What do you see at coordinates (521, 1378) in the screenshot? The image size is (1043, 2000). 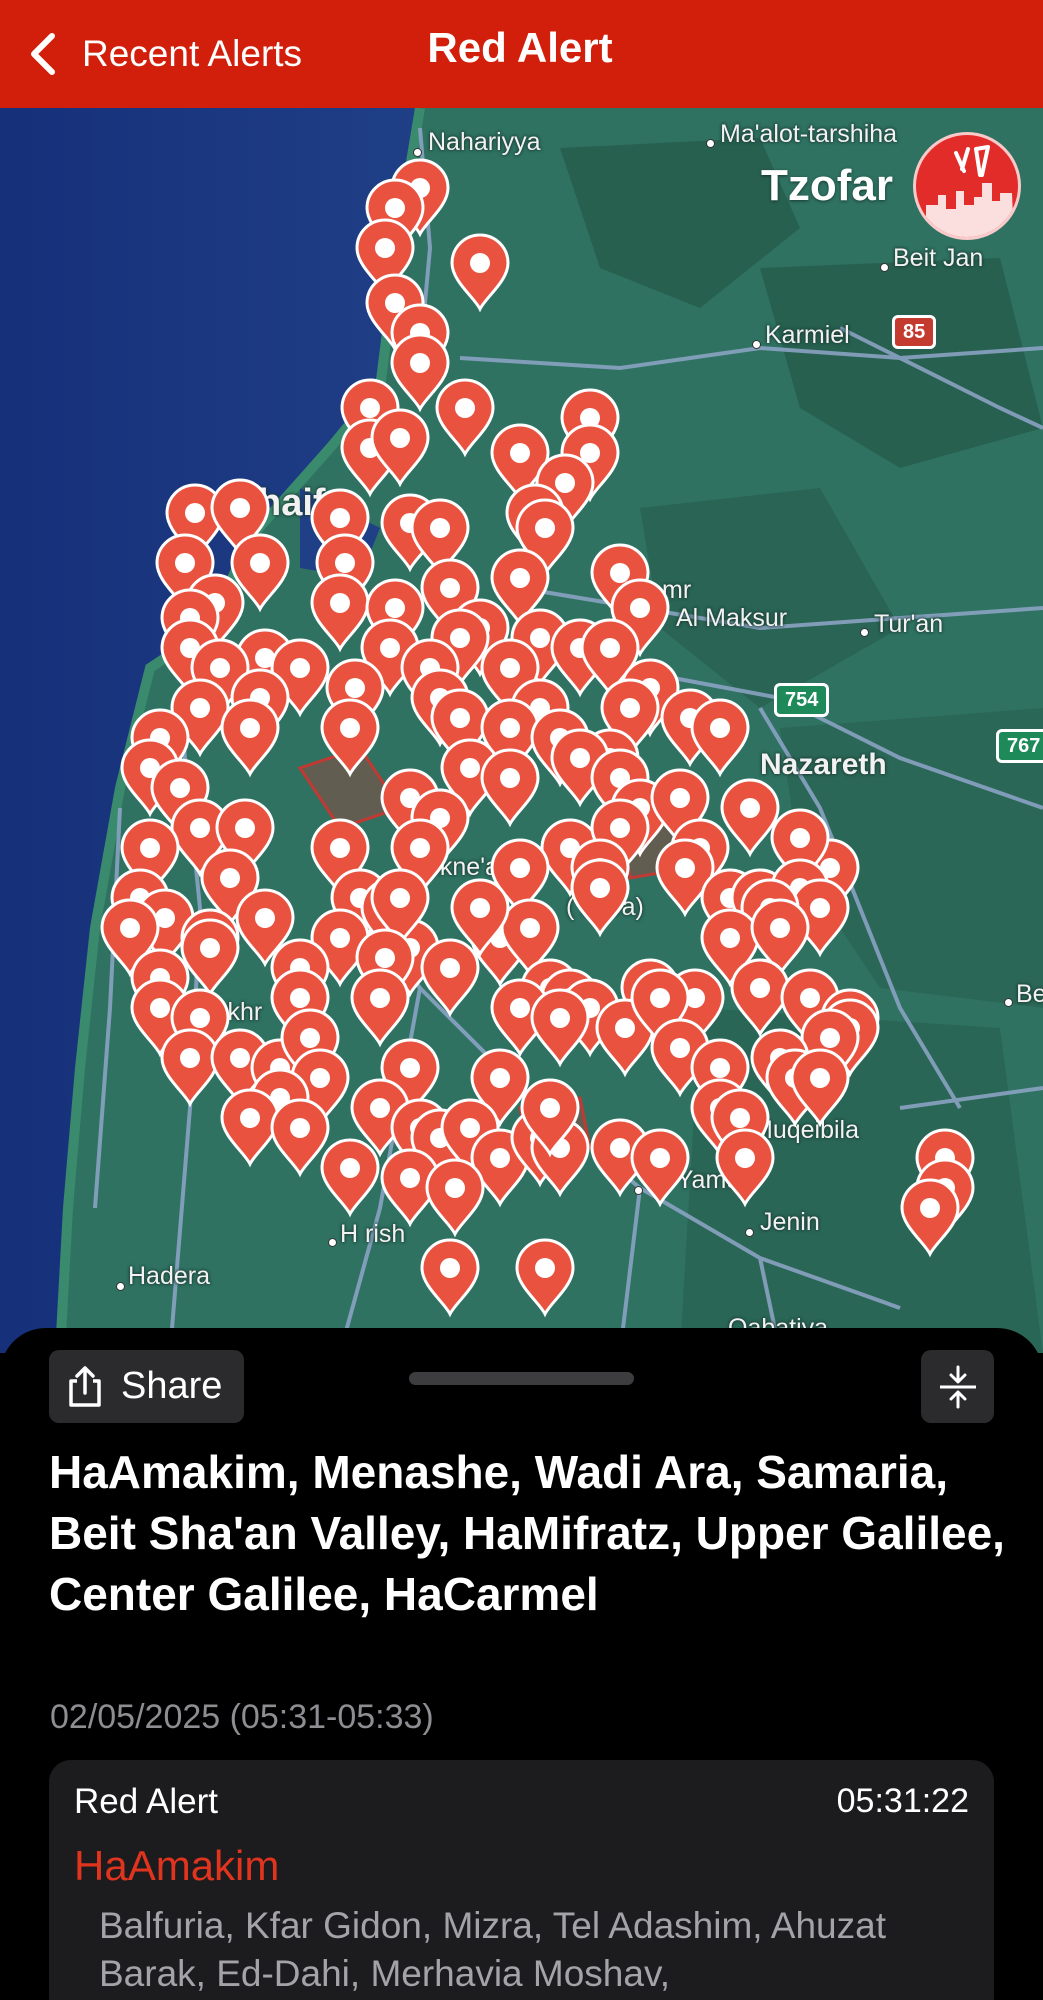 I see `sheet-grabber` at bounding box center [521, 1378].